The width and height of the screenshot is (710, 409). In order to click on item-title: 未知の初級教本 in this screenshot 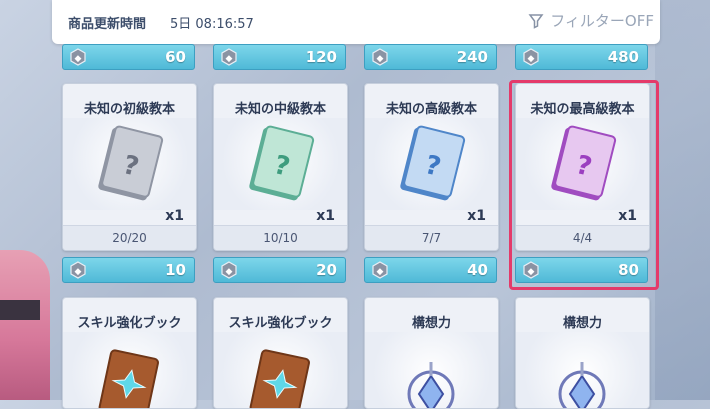, I will do `click(129, 109)`.